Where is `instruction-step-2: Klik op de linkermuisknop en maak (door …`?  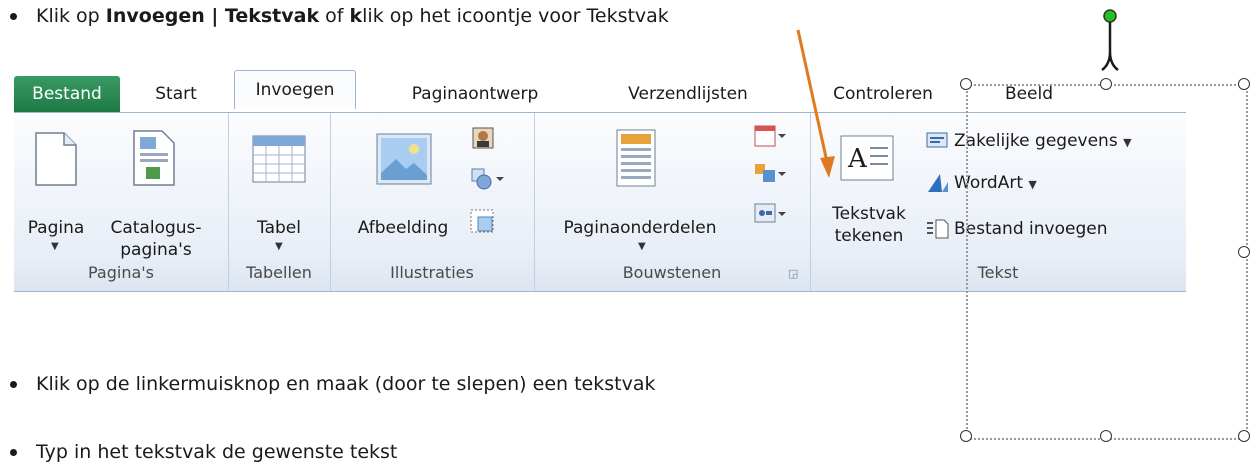 instruction-step-2: Klik op de linkermuisknop en maak (door … is located at coordinates (332, 384).